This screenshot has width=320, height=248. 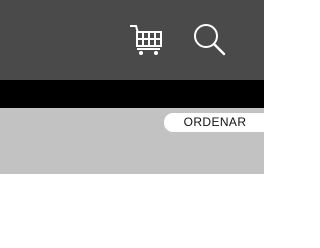 I want to click on search-icon, so click(x=210, y=40).